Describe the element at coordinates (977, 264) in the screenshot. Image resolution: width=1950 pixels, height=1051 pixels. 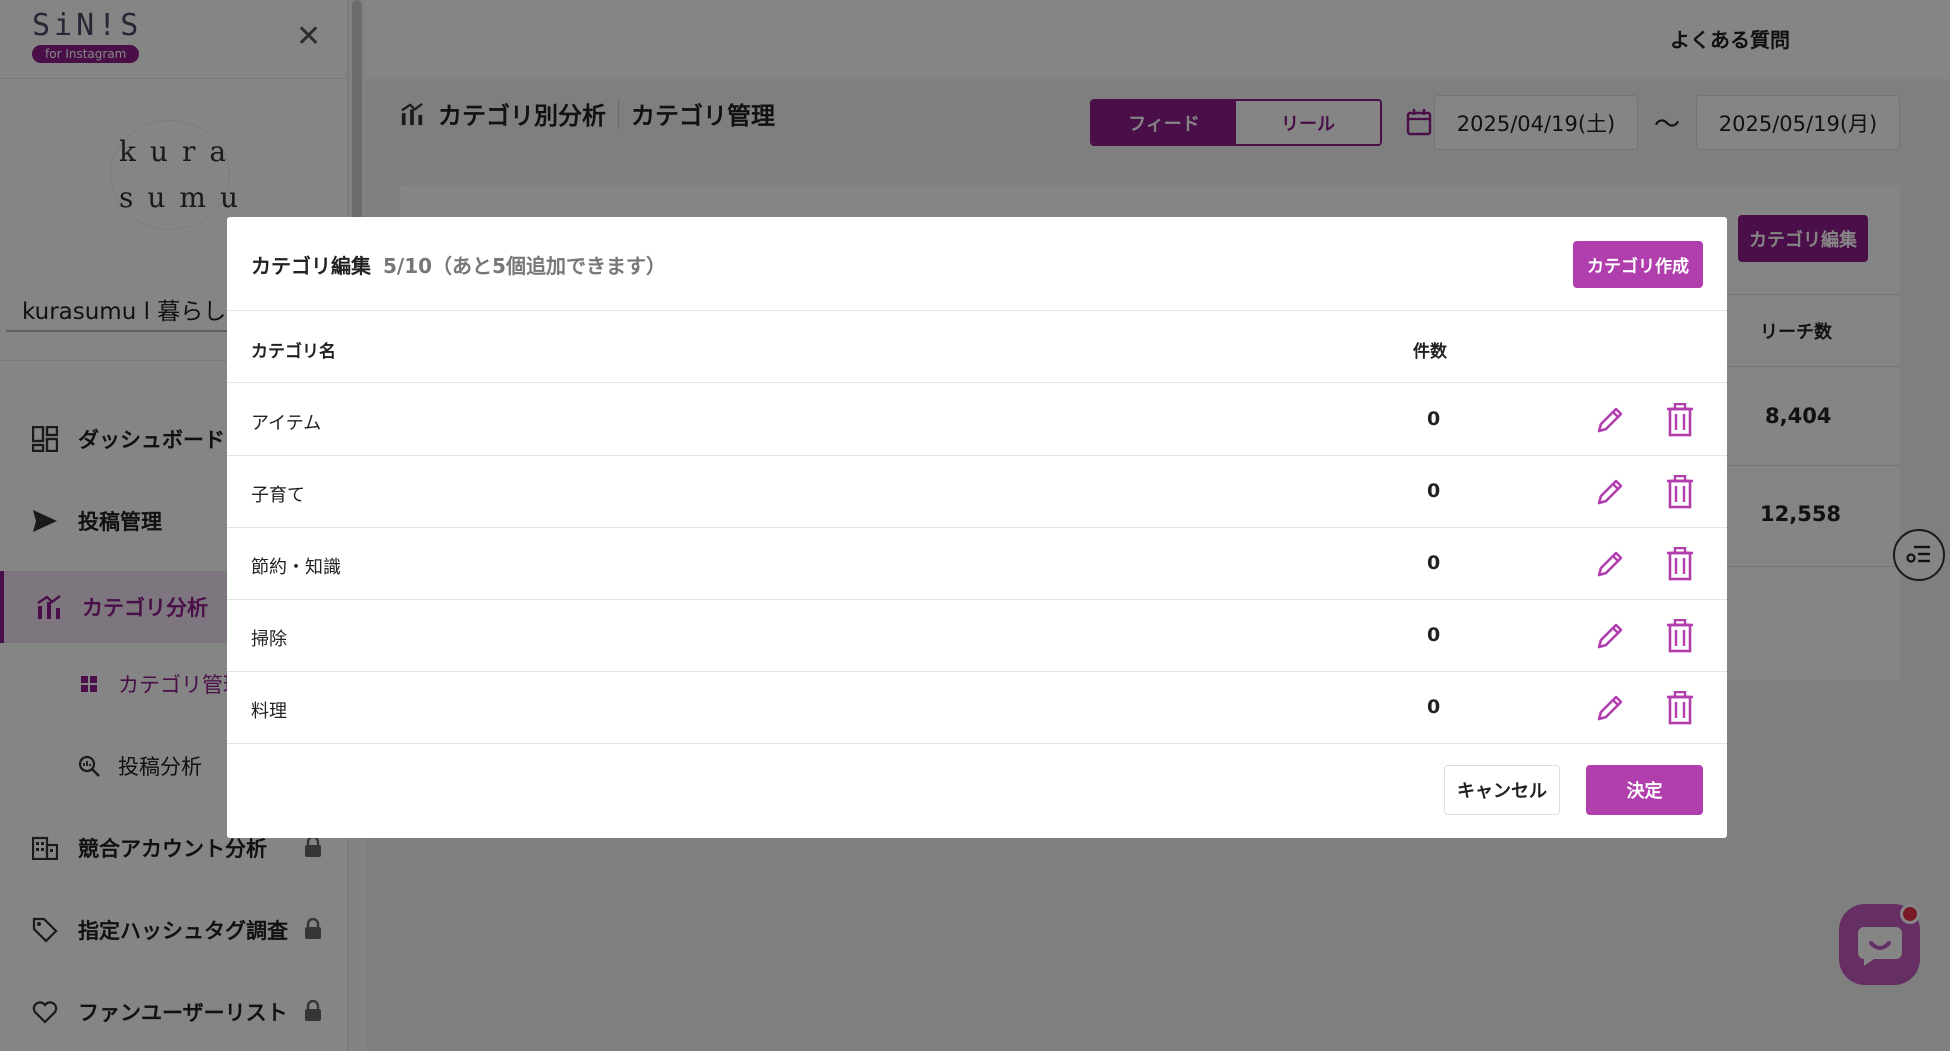
I see `modal-header: カテゴリ編集 5/10（あと5個追加できます） カテゴリ作成` at that location.